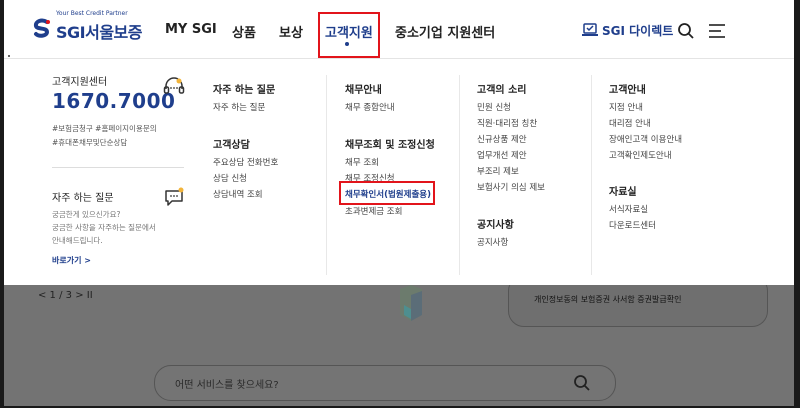  What do you see at coordinates (638, 306) in the screenshot?
I see `quick-links-card` at bounding box center [638, 306].